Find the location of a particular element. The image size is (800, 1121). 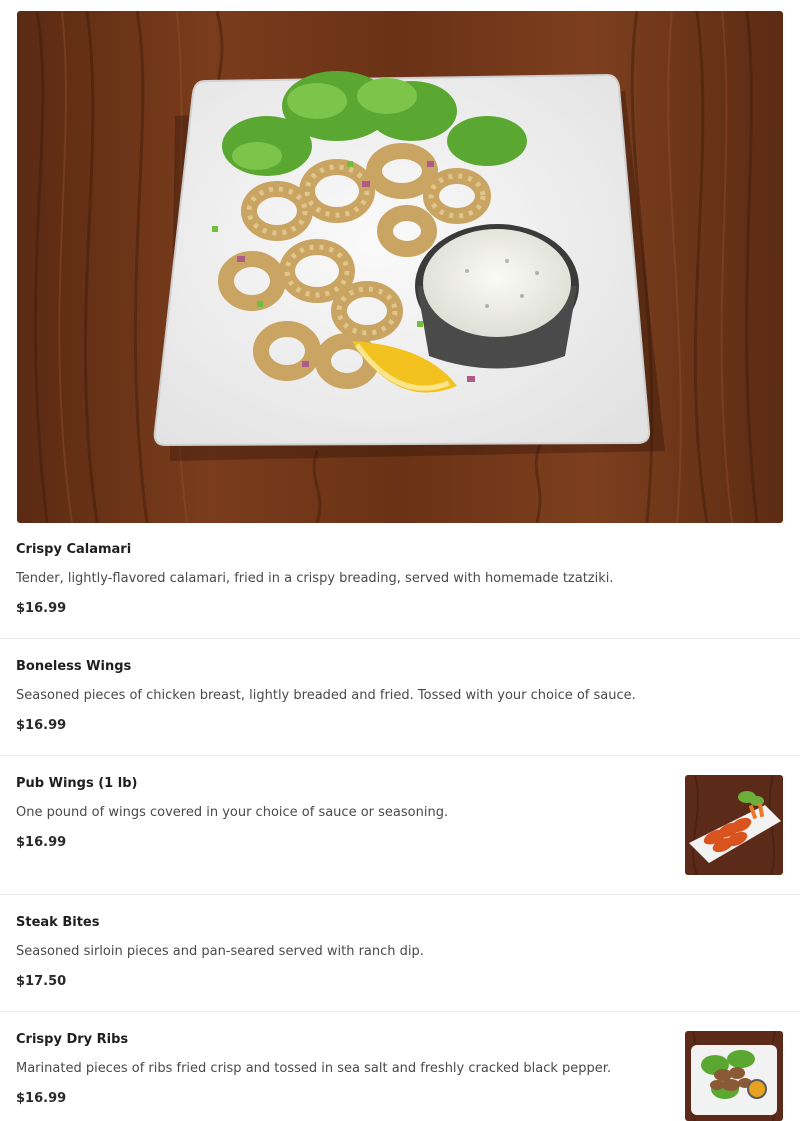

item-name: Crispy Calamari is located at coordinates (74, 549).